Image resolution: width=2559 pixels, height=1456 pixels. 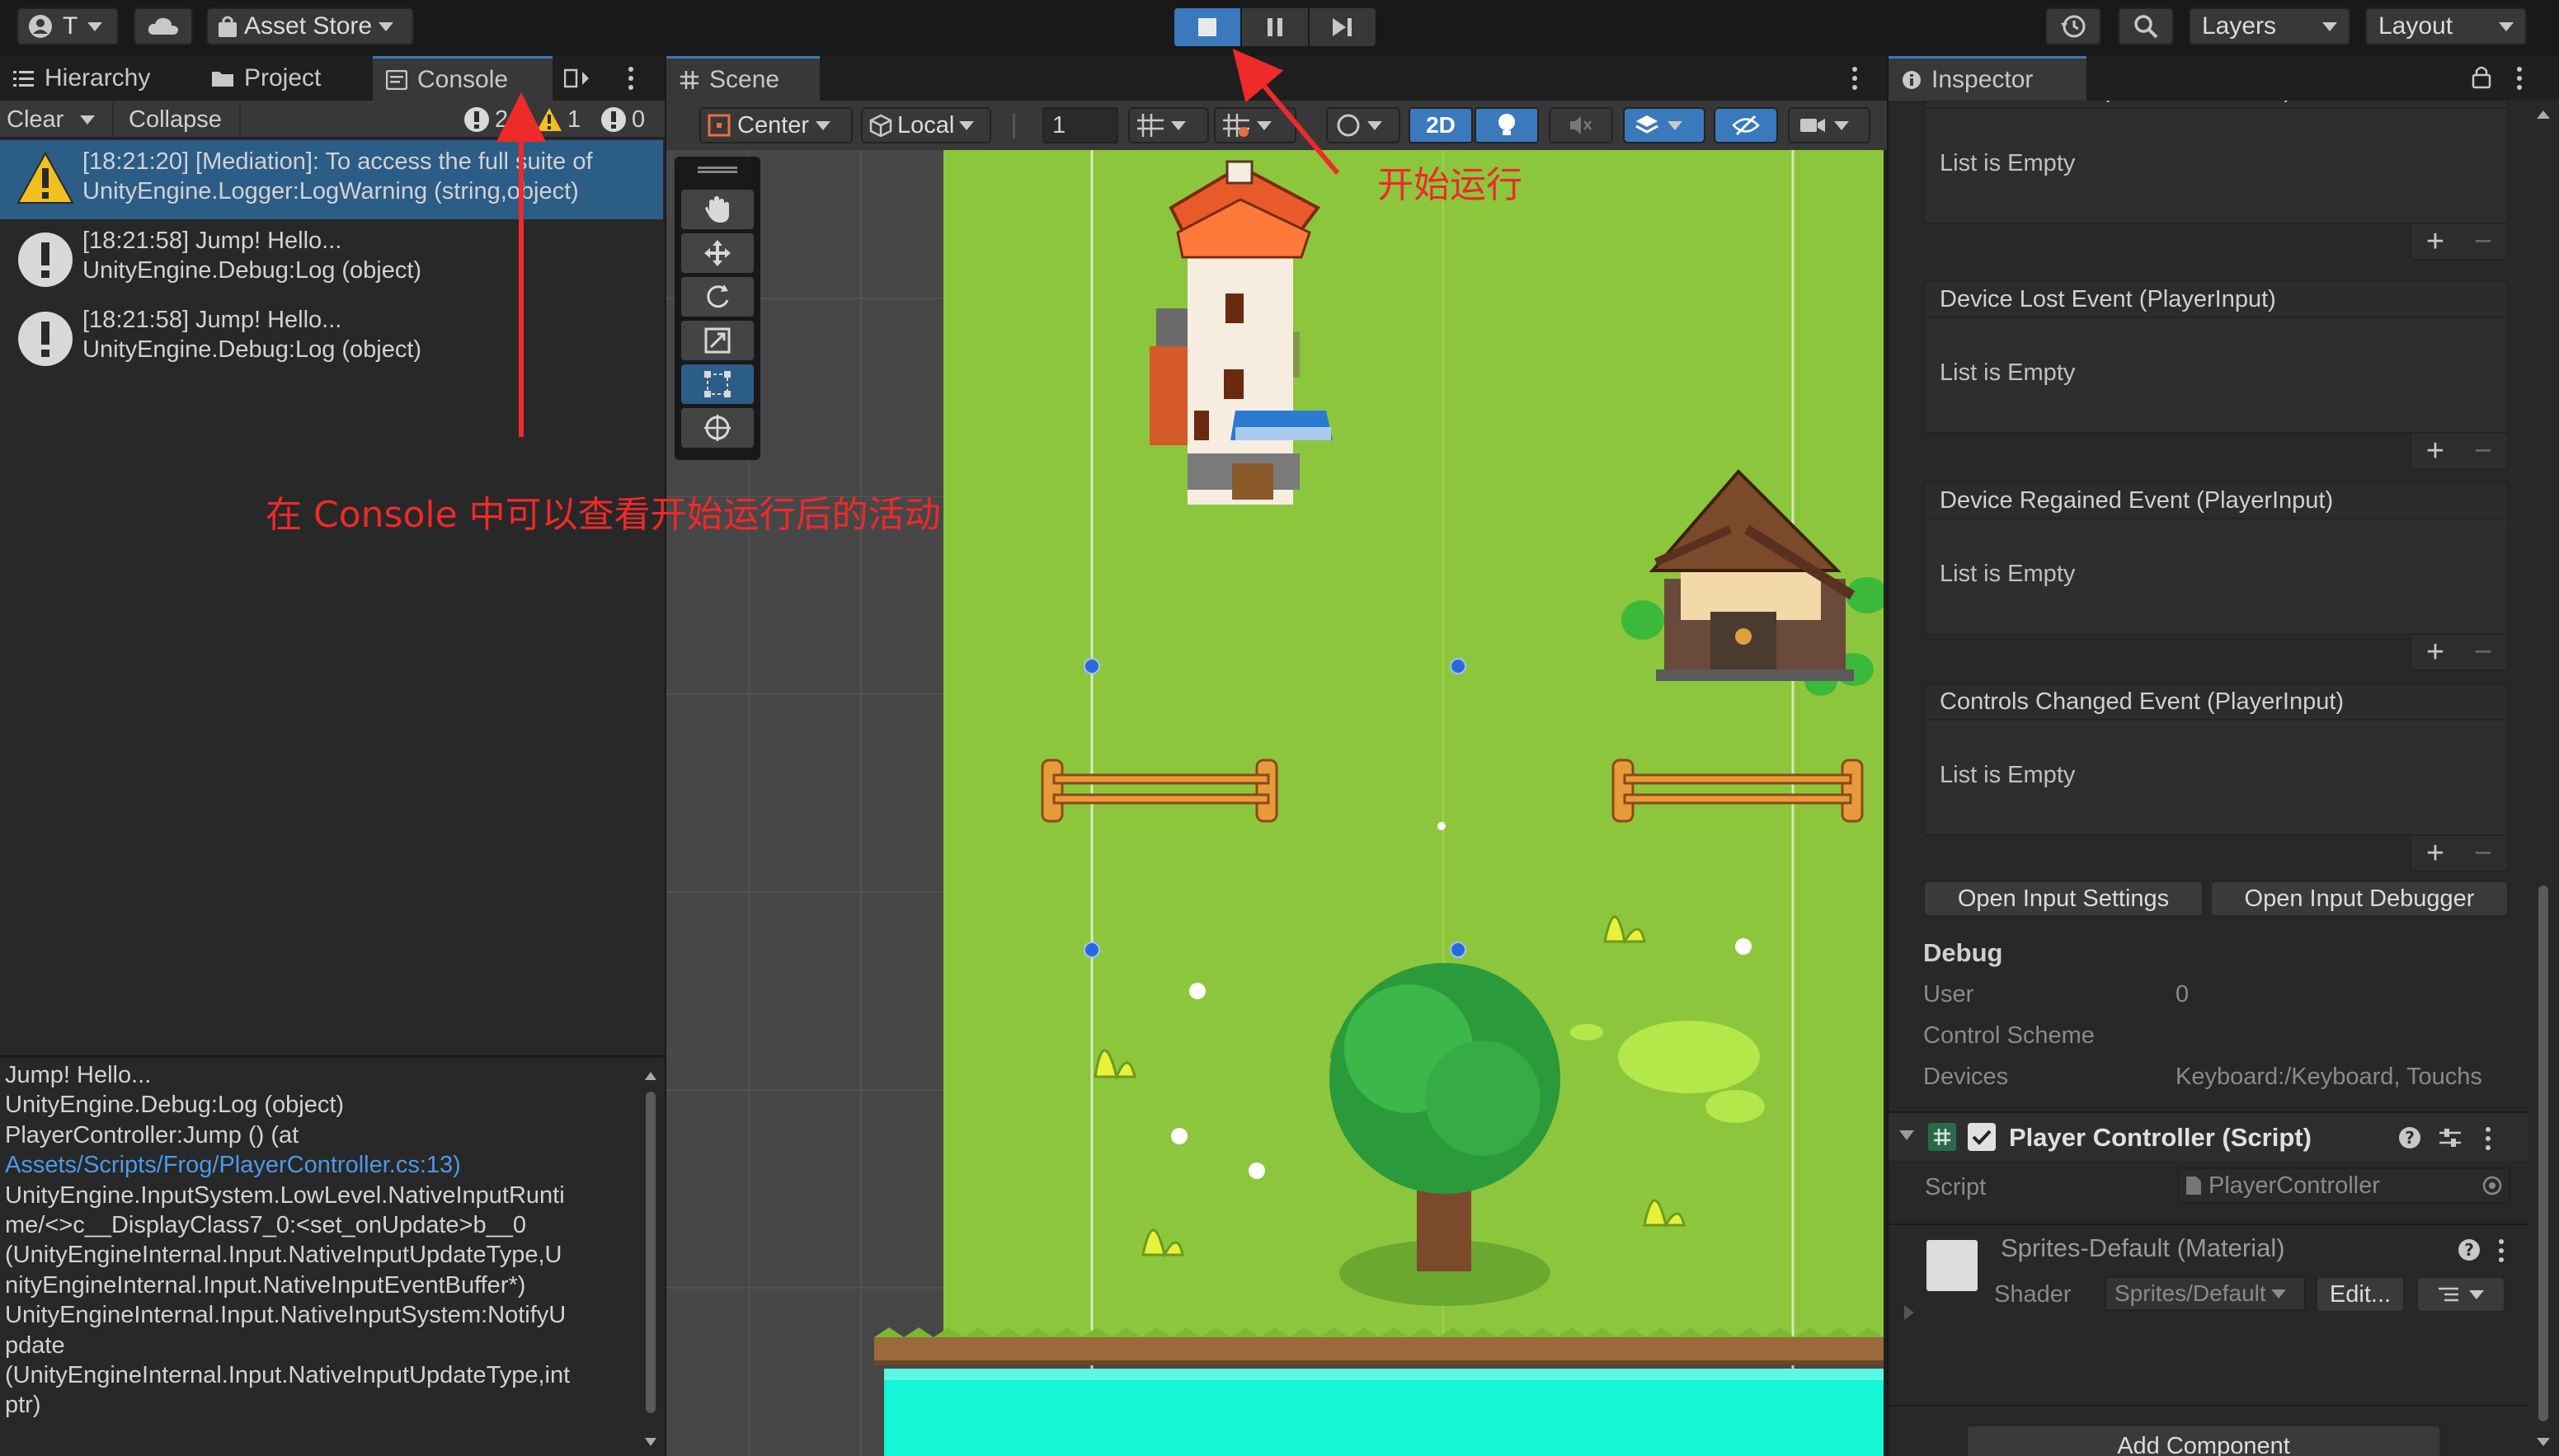 I want to click on console-annotation: 在 Console 中可以查看开始运行后的活动, so click(x=604, y=515).